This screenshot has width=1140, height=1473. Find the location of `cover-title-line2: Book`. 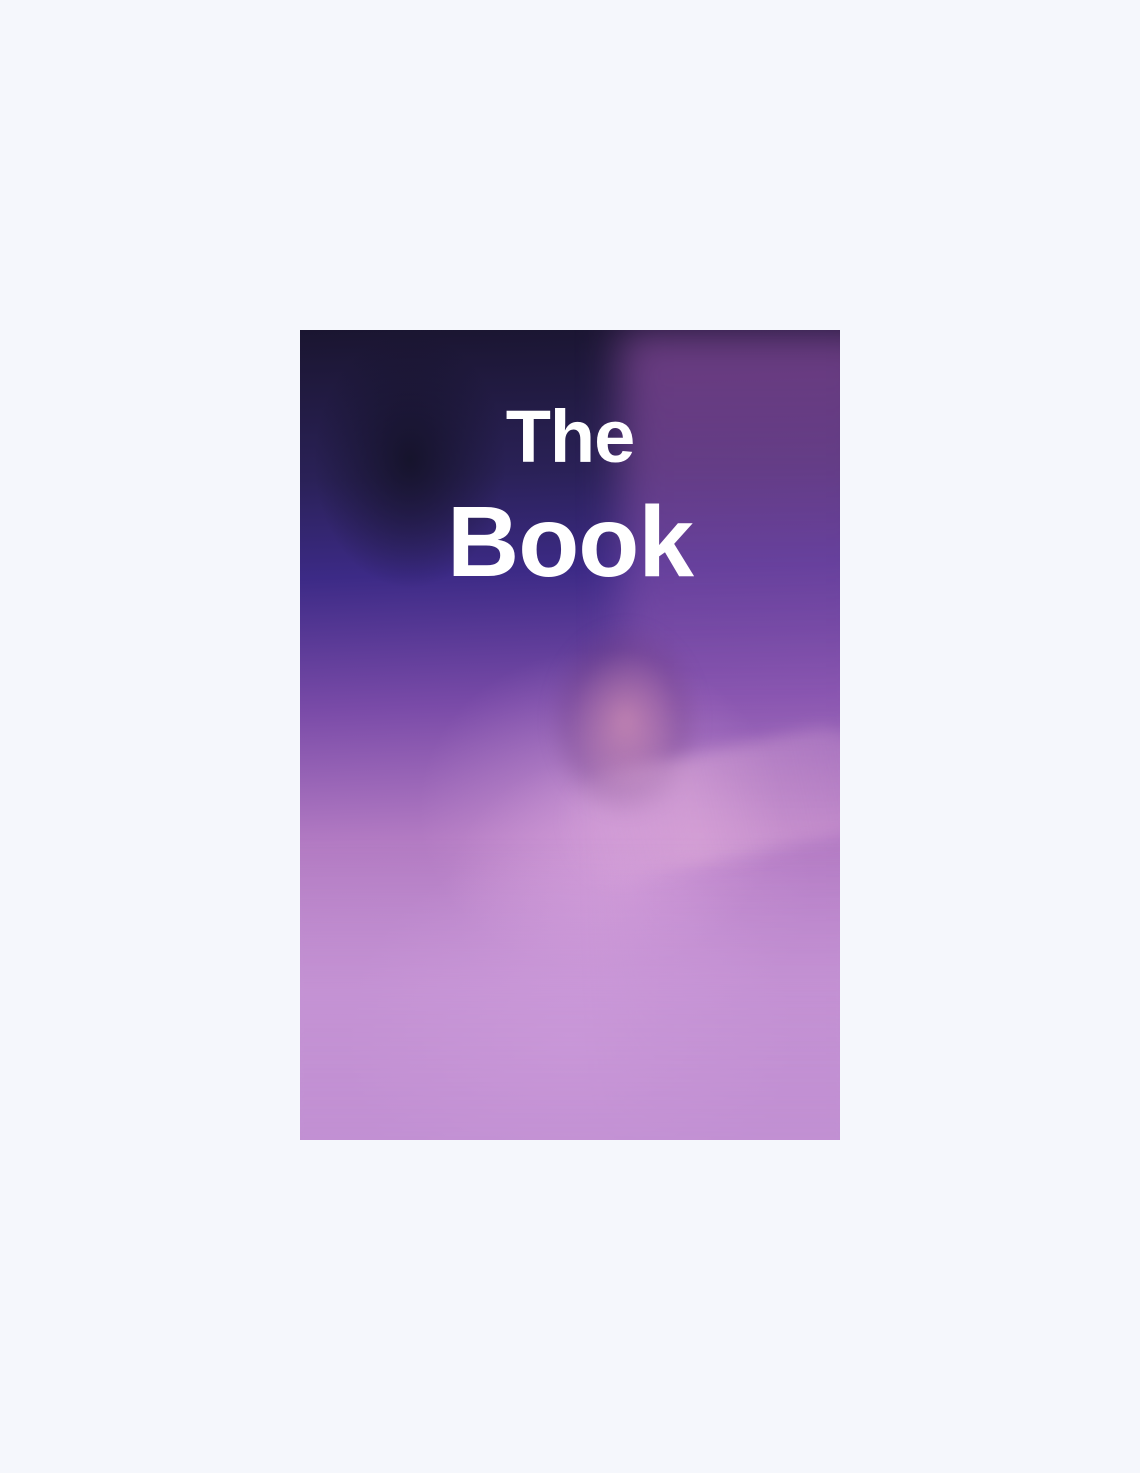

cover-title-line2: Book is located at coordinates (570, 542).